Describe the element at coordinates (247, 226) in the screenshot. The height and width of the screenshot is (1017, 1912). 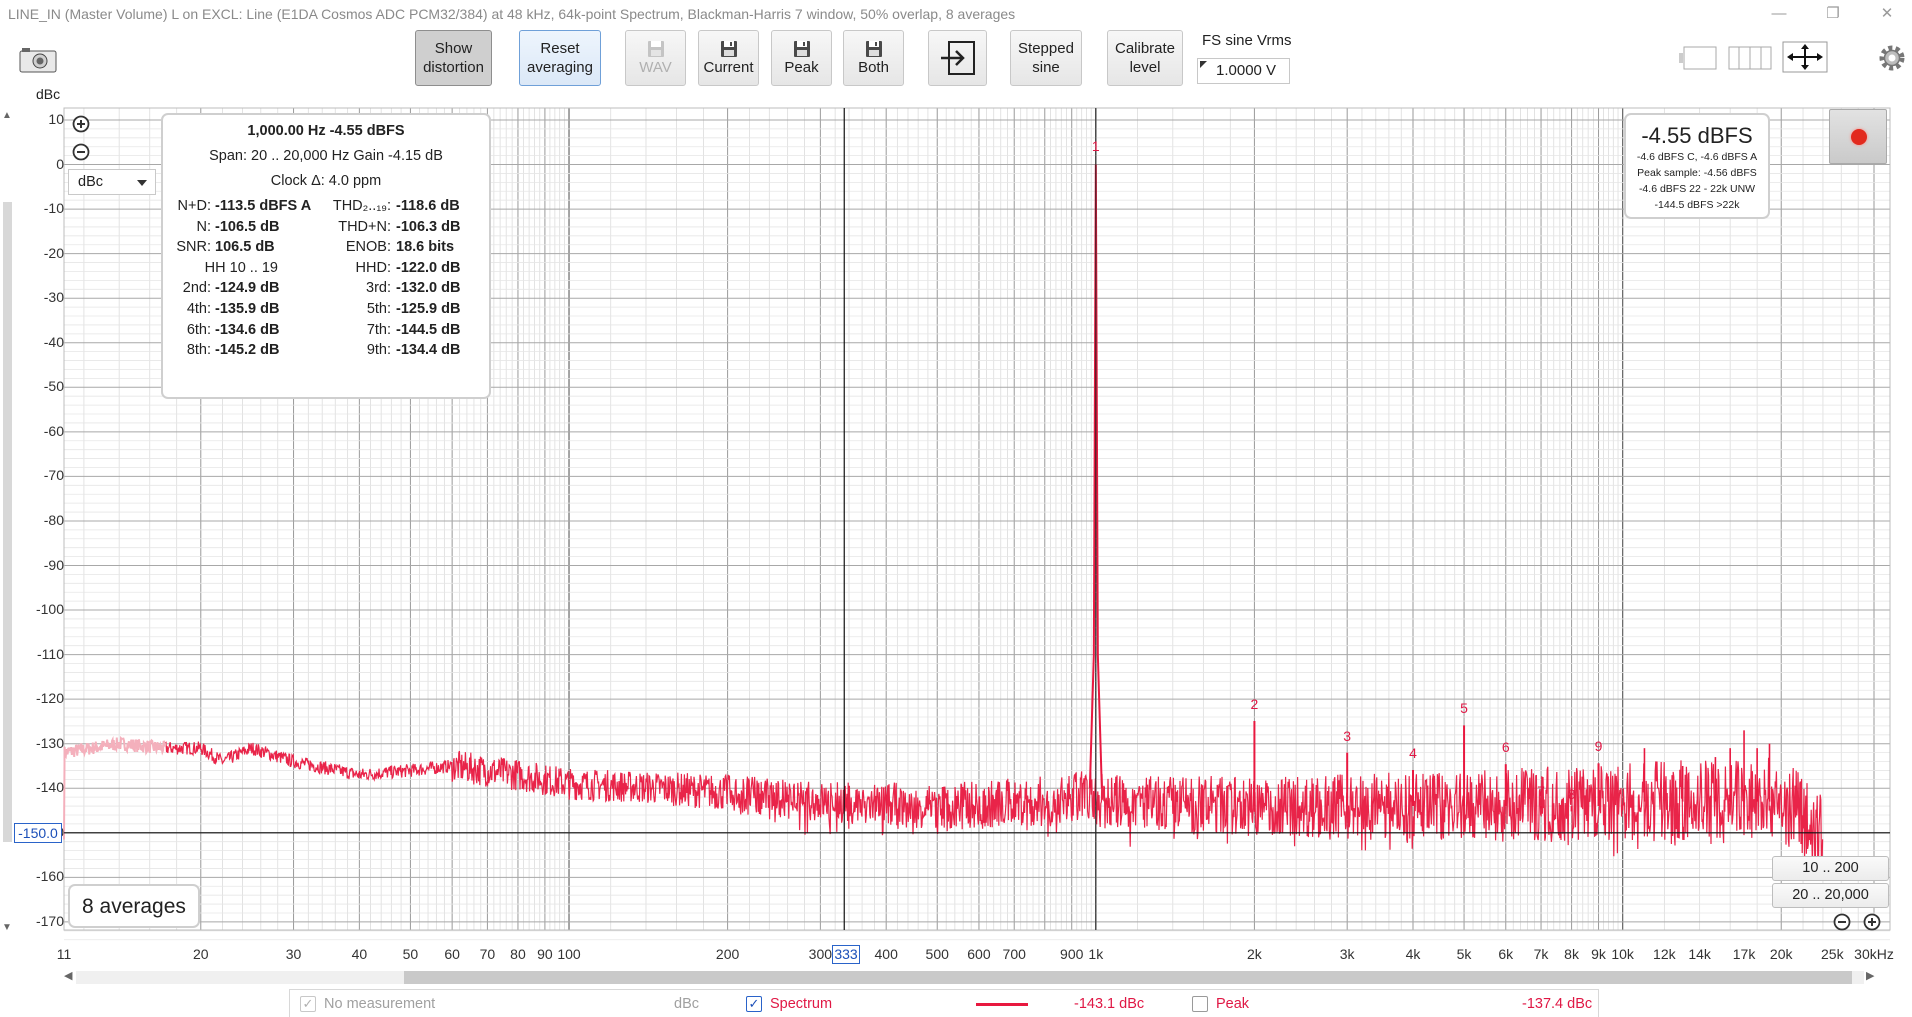
I see `stats-value: -106.5 dB` at that location.